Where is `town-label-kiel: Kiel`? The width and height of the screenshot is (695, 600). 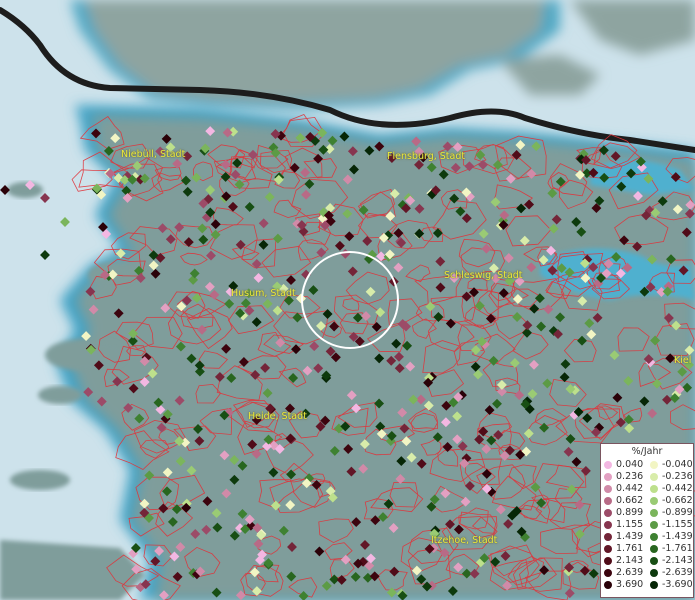
town-label-kiel: Kiel is located at coordinates (683, 360).